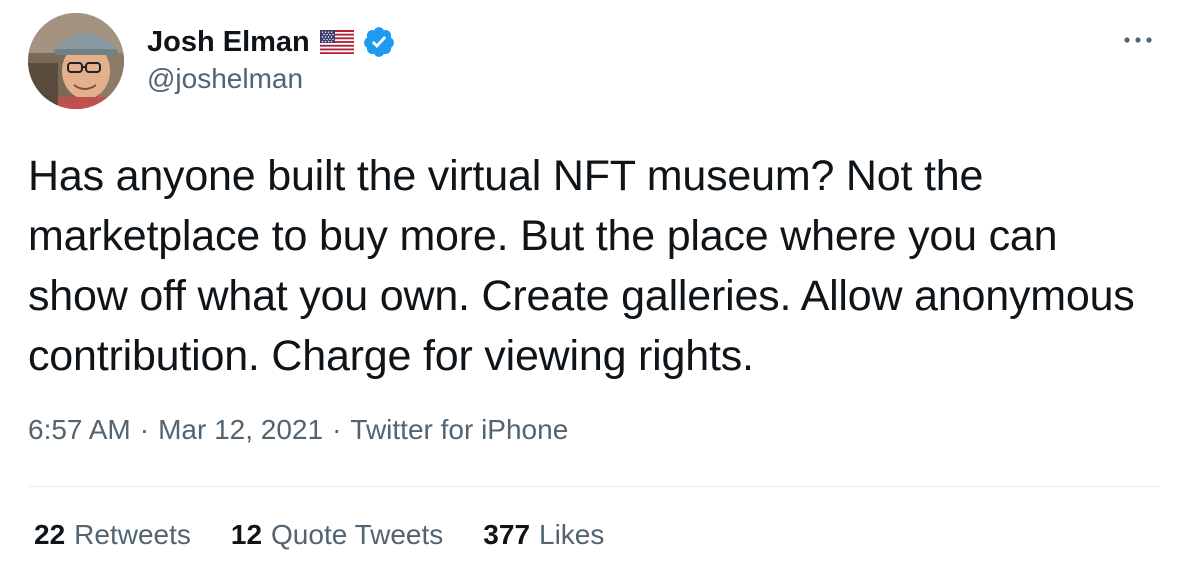 This screenshot has width=1182, height=578. What do you see at coordinates (357, 534) in the screenshot?
I see `quote-tweets-label: Quote Tweets` at bounding box center [357, 534].